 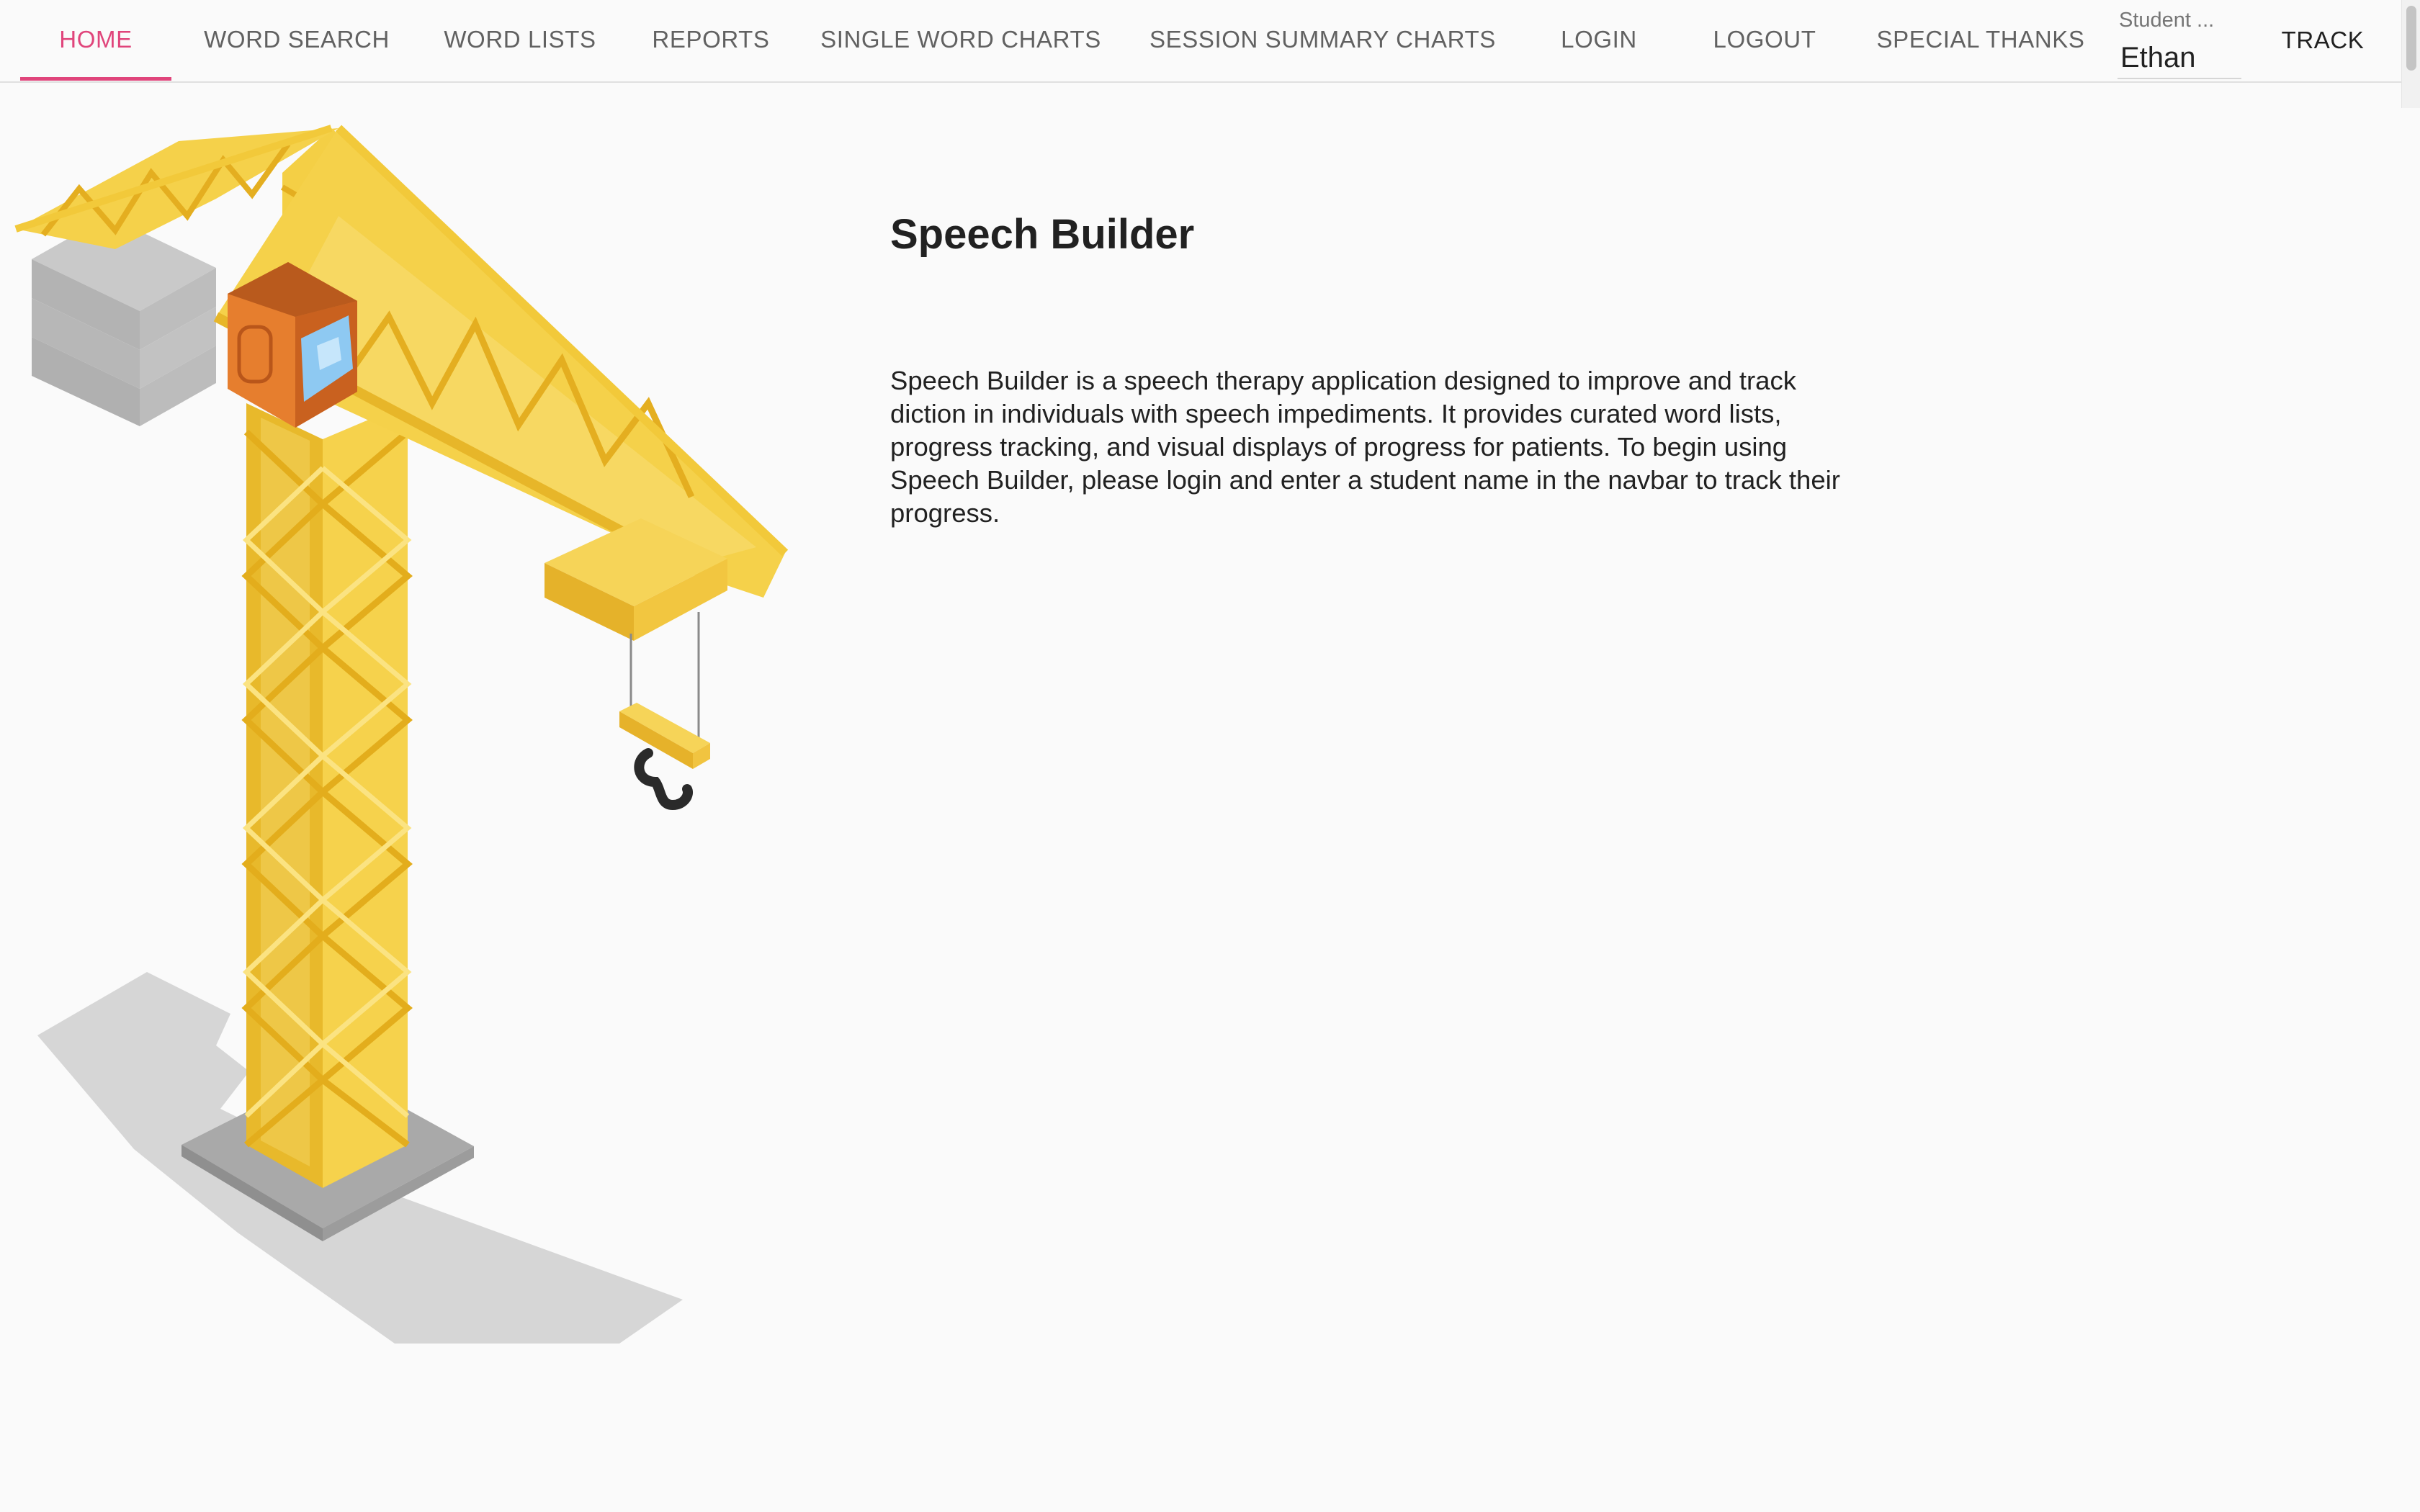 What do you see at coordinates (327, 795) in the screenshot?
I see `crane-tower` at bounding box center [327, 795].